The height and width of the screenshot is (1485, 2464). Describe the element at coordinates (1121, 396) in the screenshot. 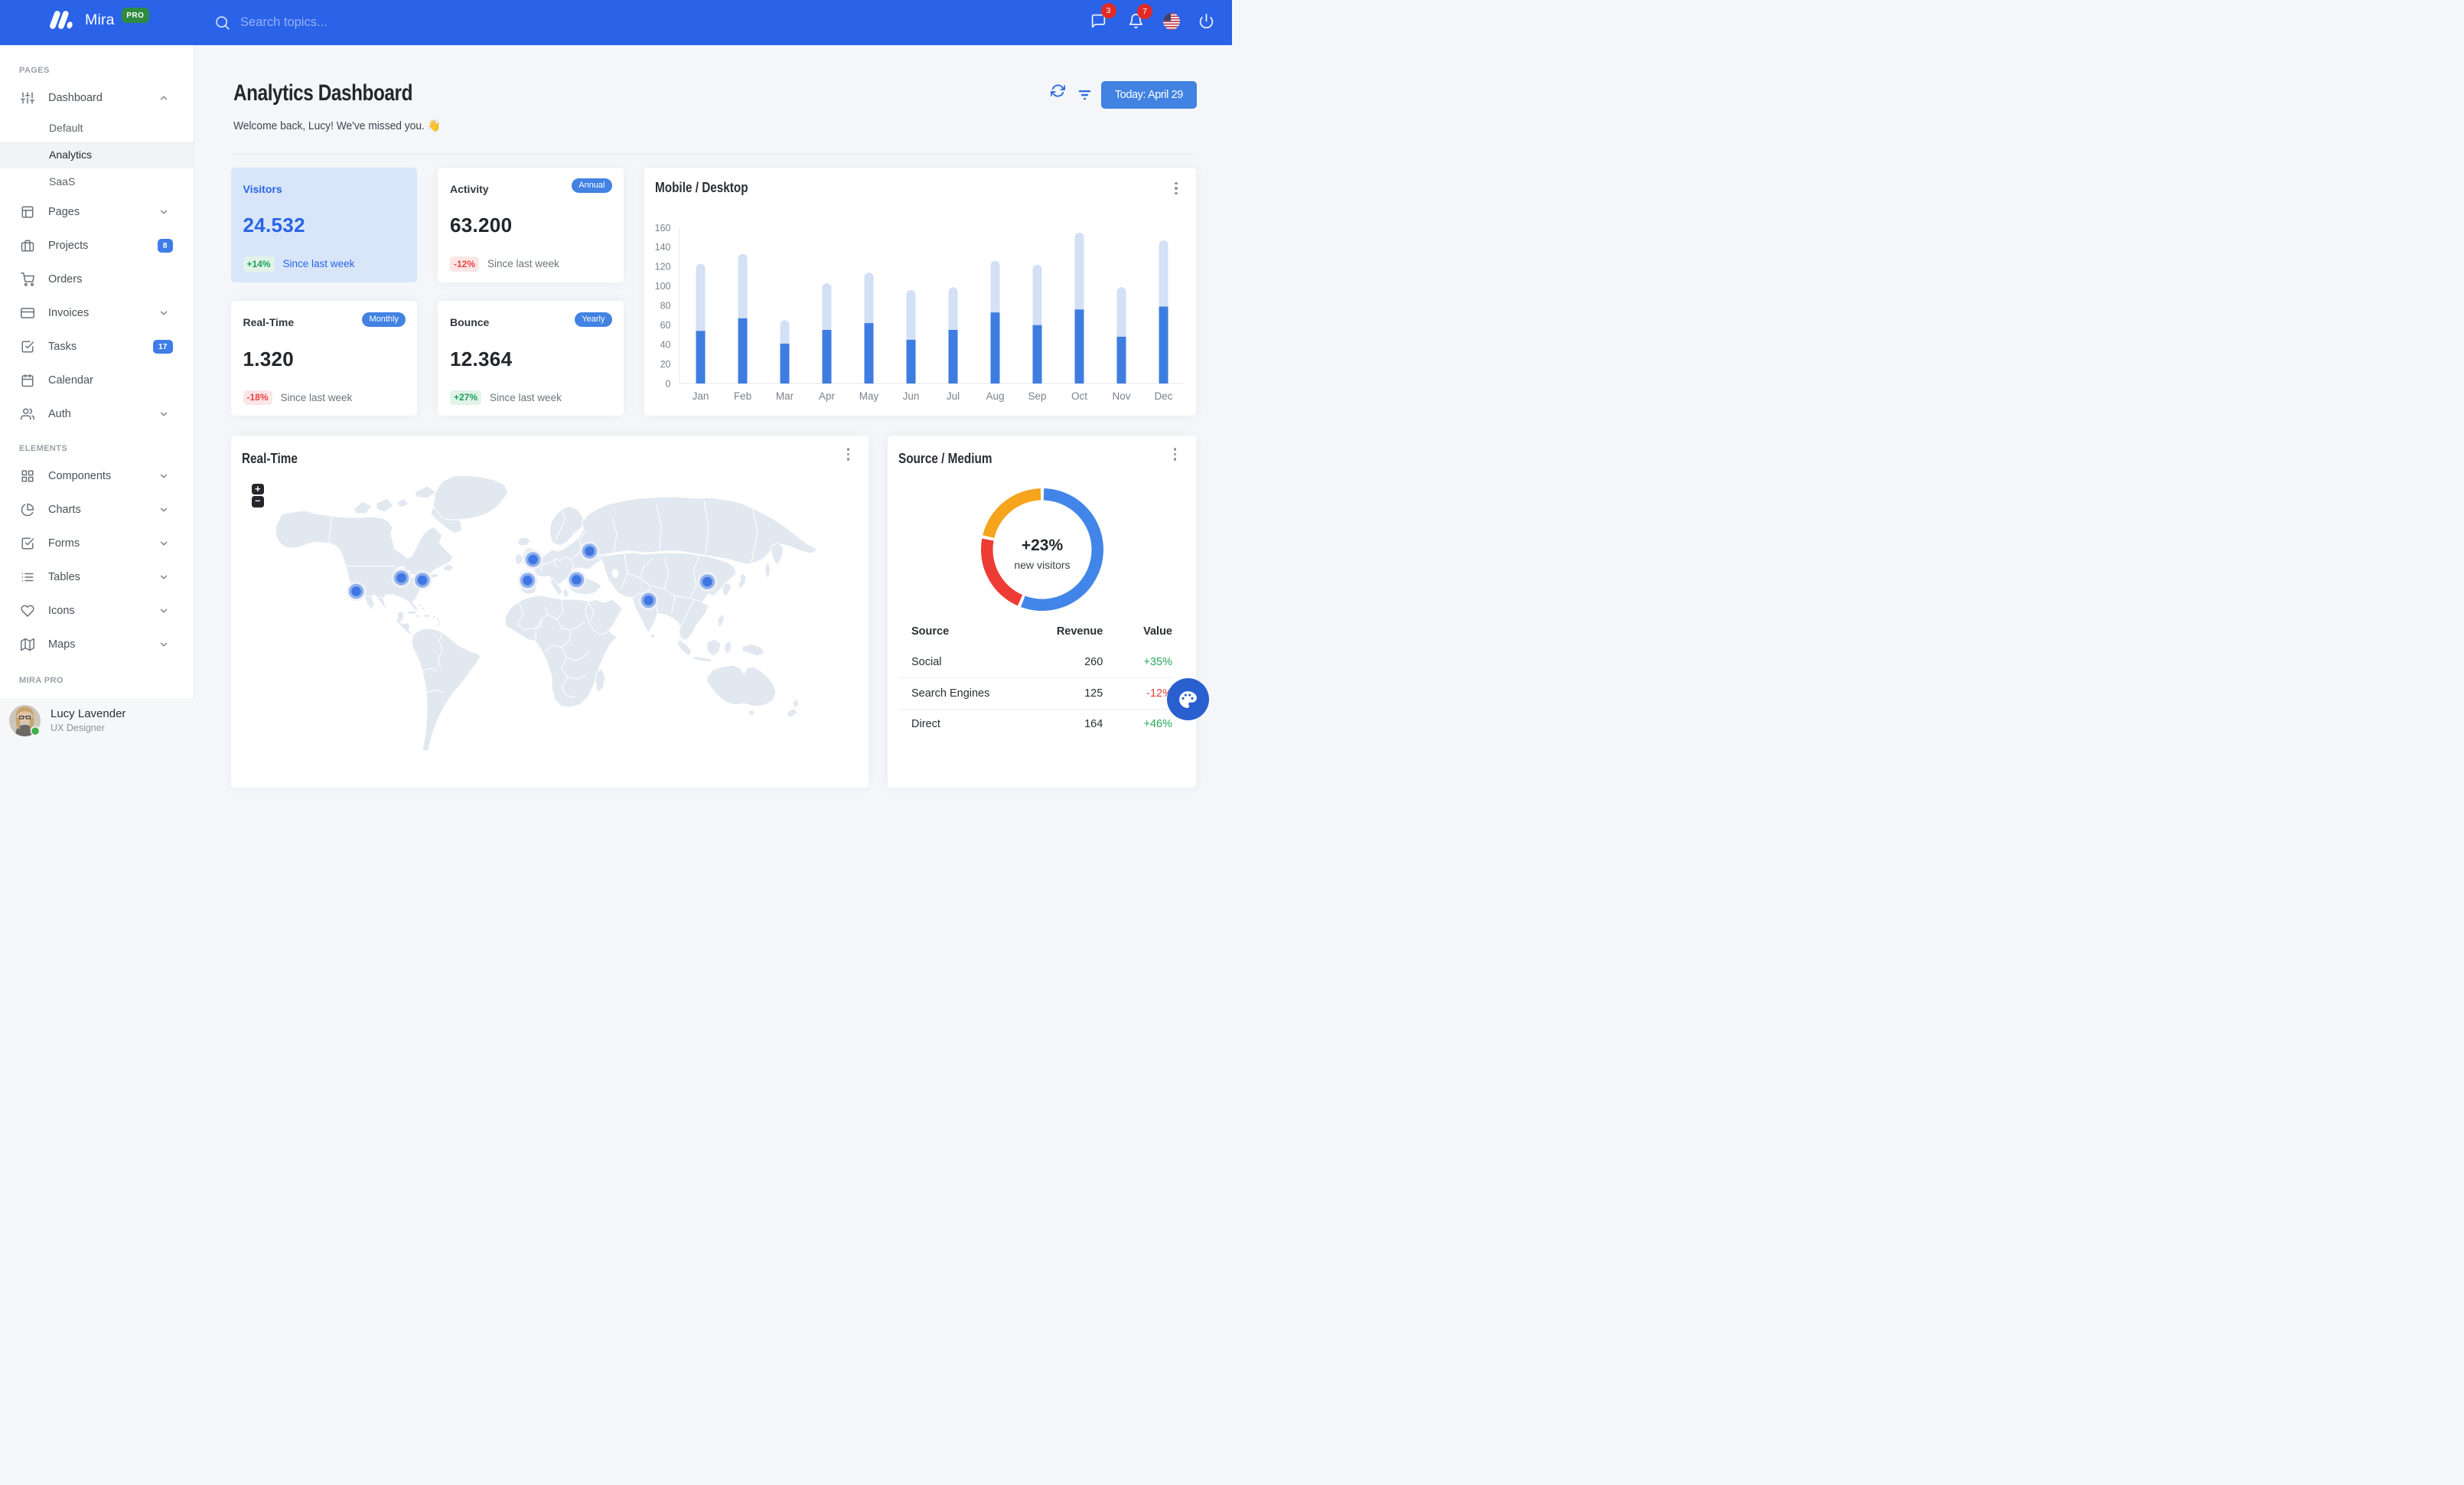

I see `svg-text: Nov` at that location.